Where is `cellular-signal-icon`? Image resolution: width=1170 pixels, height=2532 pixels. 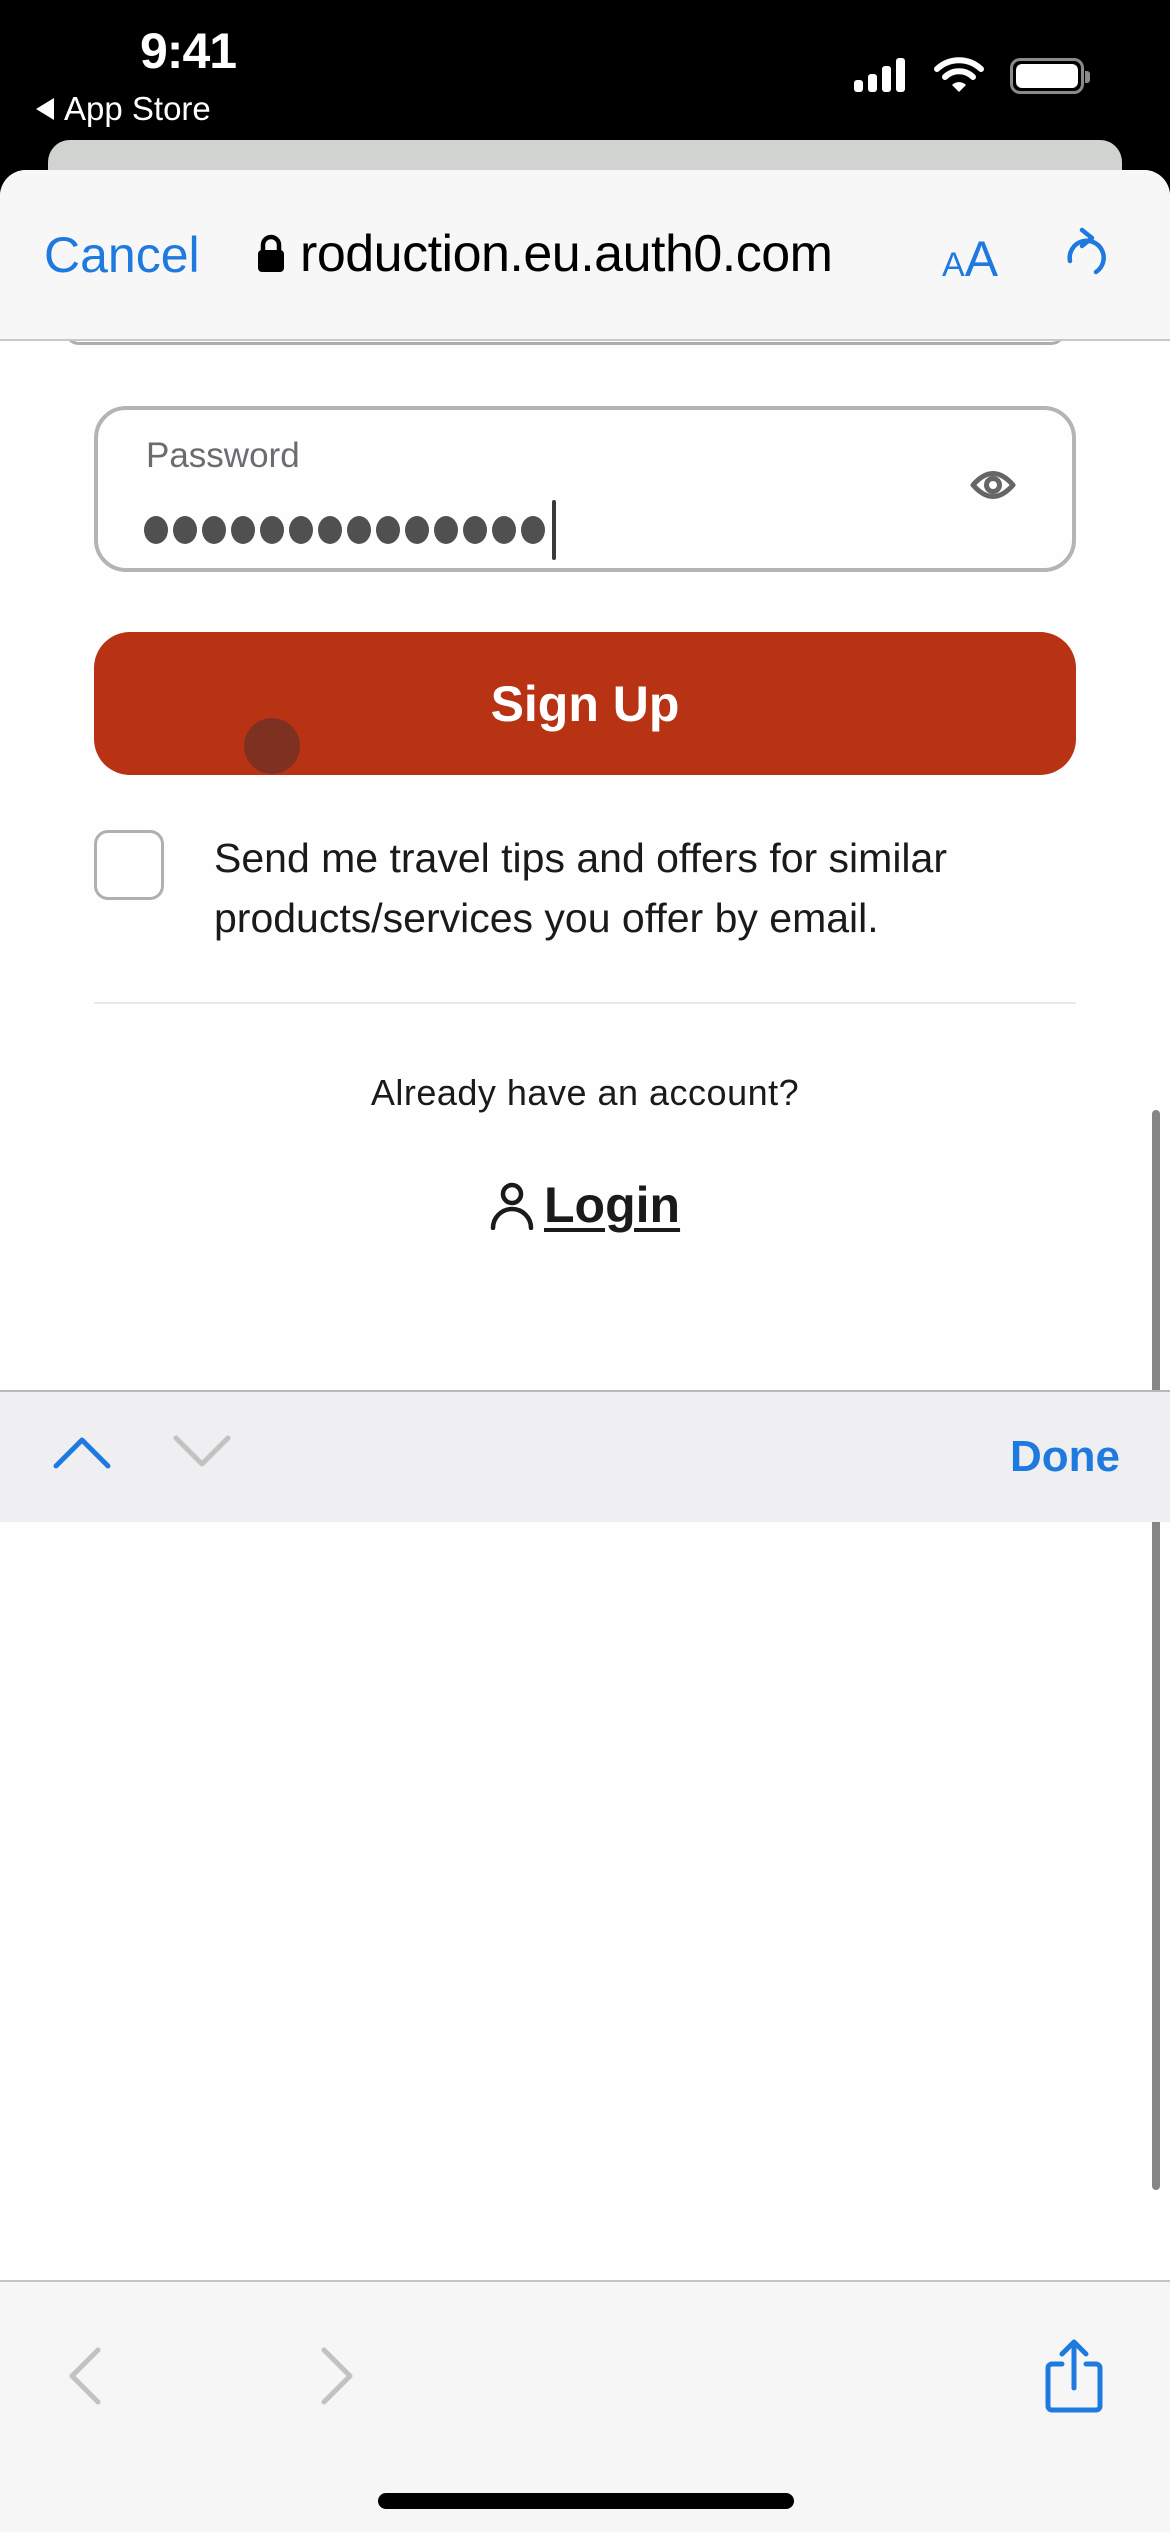
cellular-signal-icon is located at coordinates (879, 75).